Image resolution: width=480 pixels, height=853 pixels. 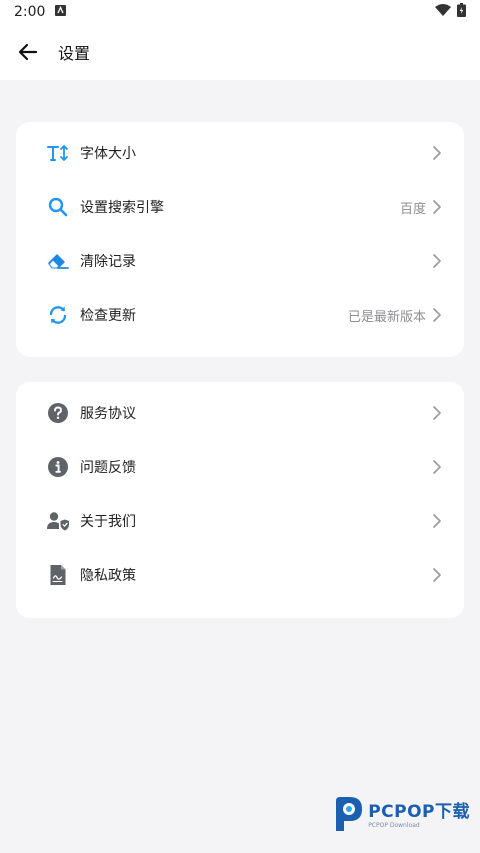 What do you see at coordinates (108, 468) in the screenshot?
I see `settings-item-label: 问题反馈` at bounding box center [108, 468].